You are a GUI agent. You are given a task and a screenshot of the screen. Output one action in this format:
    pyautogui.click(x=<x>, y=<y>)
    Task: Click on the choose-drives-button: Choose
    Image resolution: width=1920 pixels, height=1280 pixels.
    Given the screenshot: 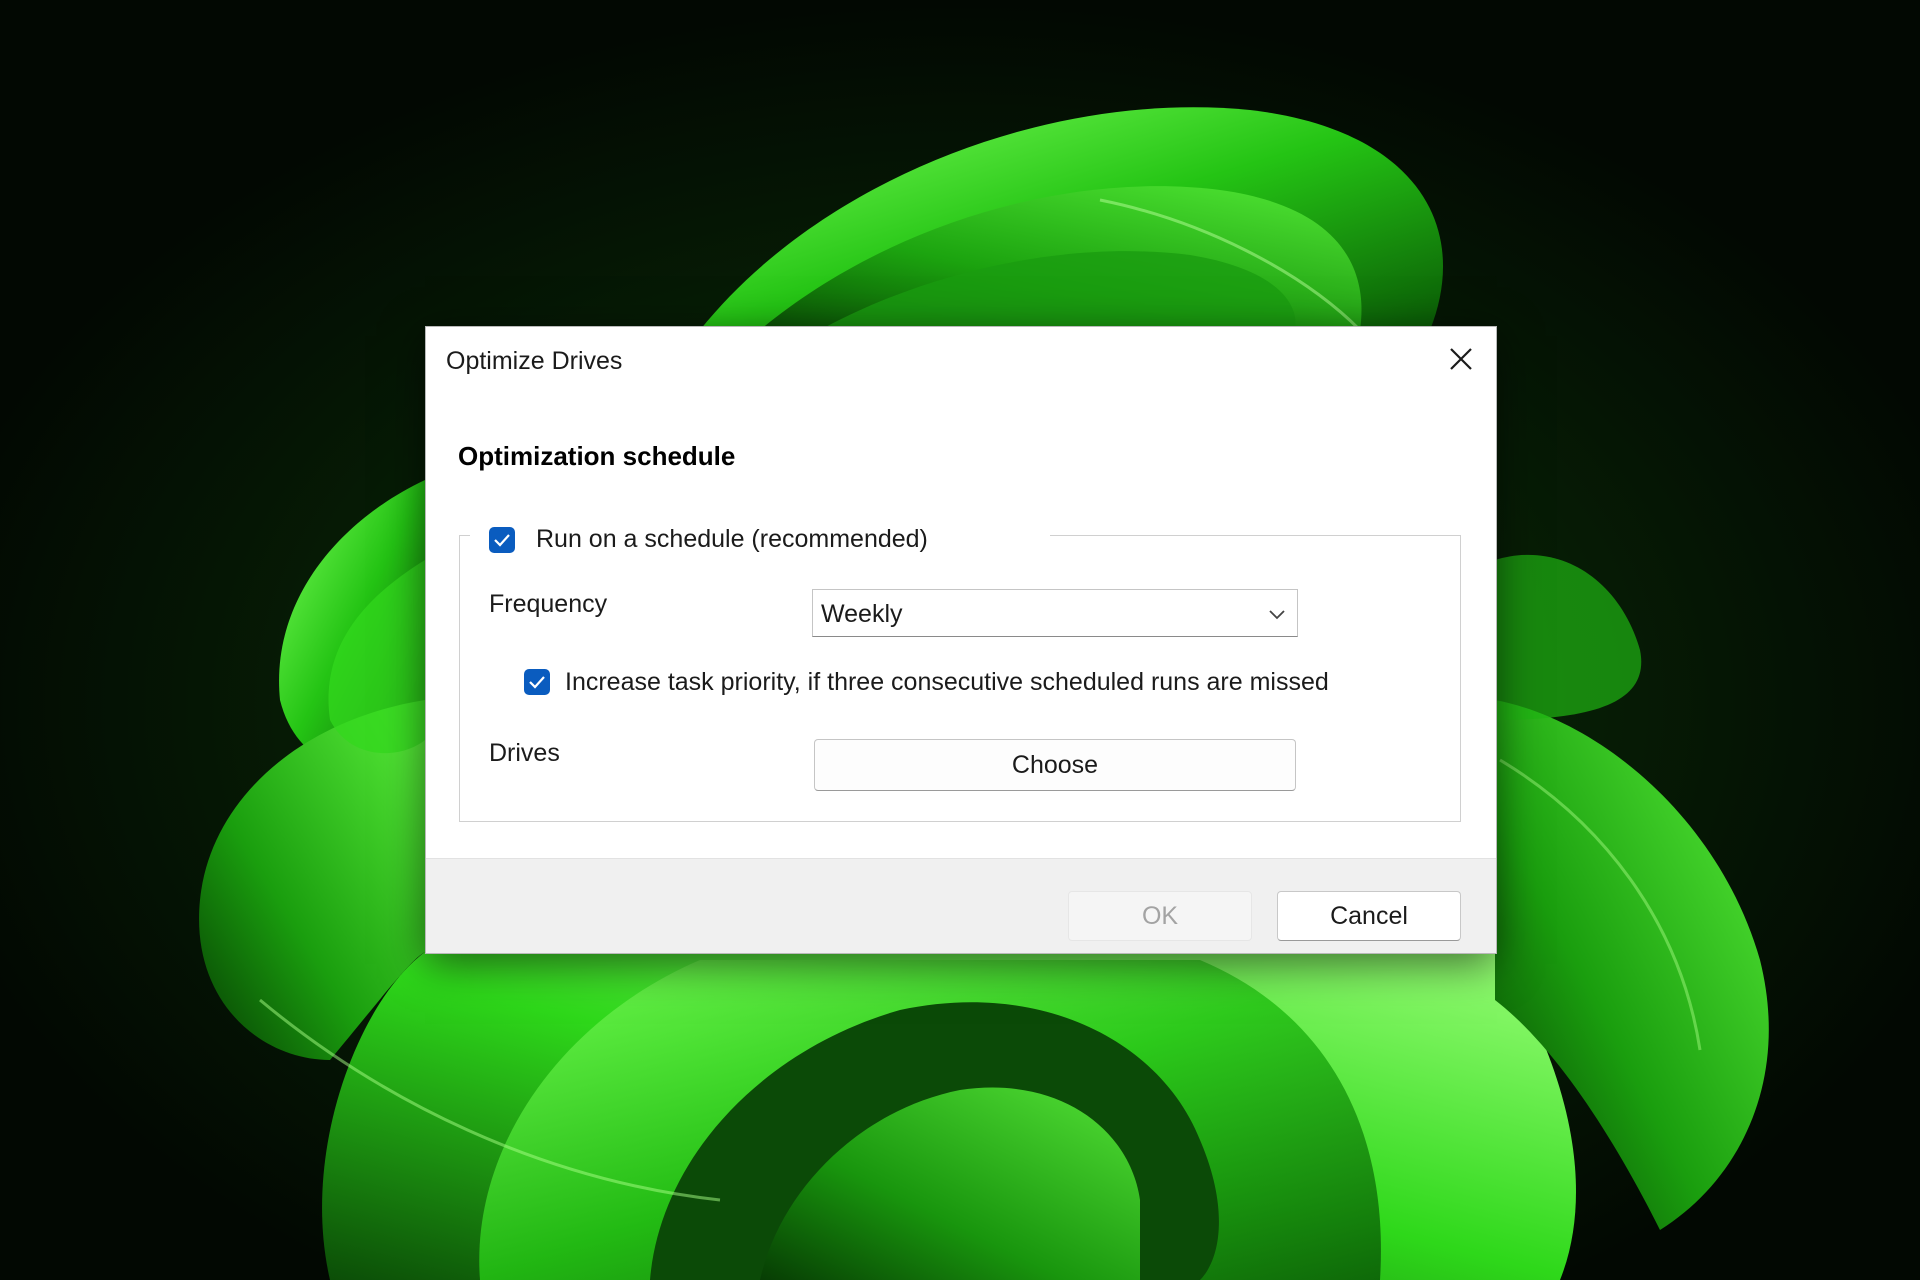 What is the action you would take?
    pyautogui.click(x=1055, y=765)
    